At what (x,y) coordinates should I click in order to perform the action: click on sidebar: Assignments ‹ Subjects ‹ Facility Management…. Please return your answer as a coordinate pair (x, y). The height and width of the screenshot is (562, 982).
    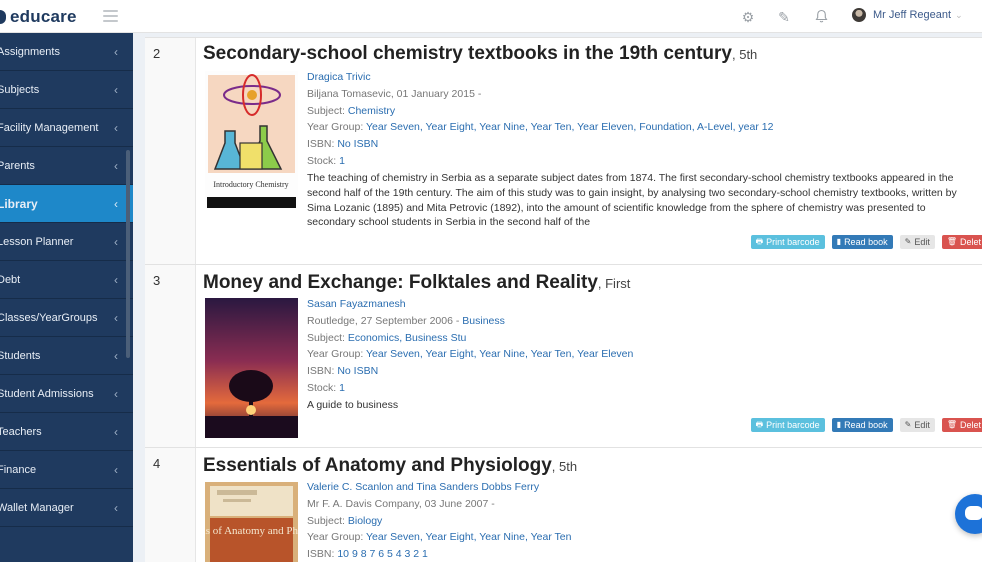
    Looking at the image, I should click on (66, 297).